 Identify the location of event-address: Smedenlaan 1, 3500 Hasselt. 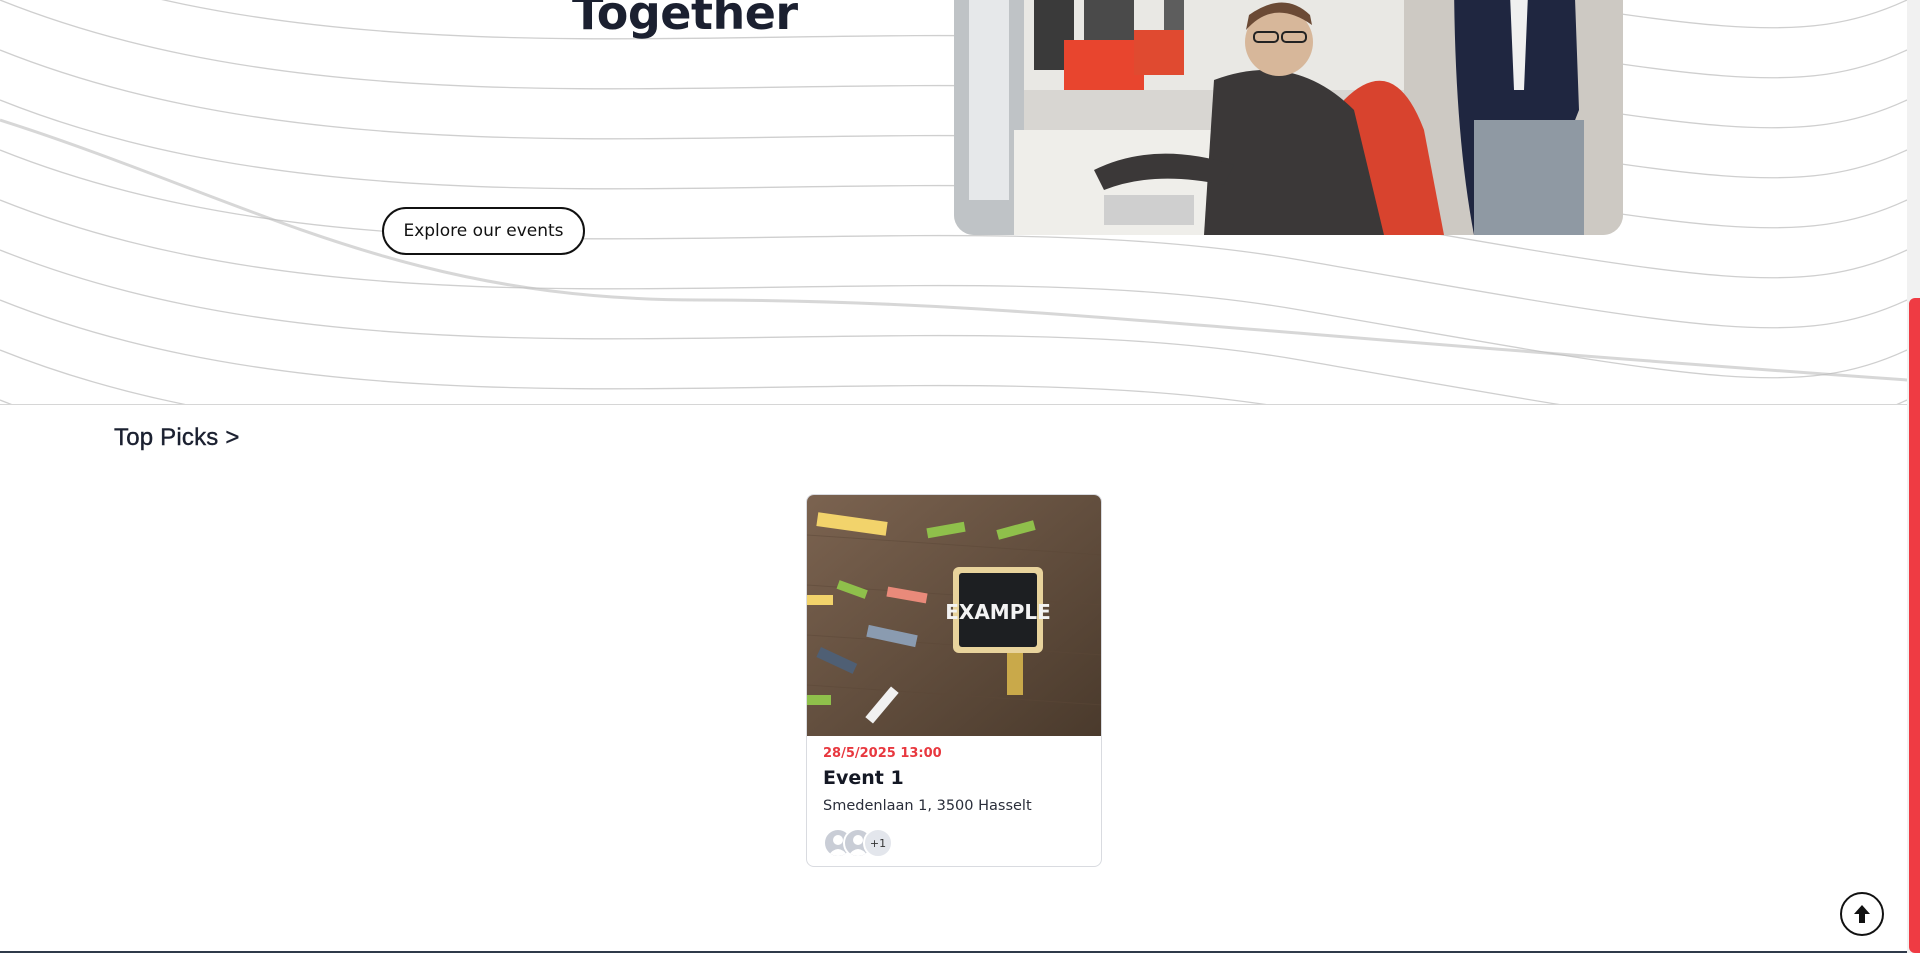
(927, 806).